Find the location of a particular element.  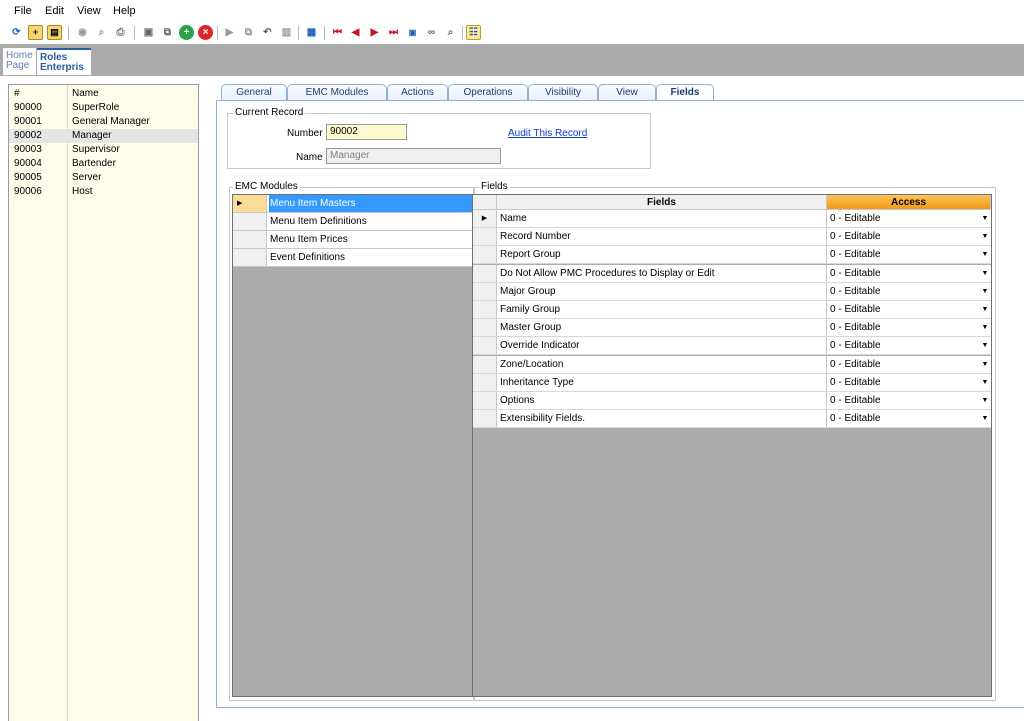

field-row: Major Group 0 - Editable ▼ is located at coordinates (732, 291).